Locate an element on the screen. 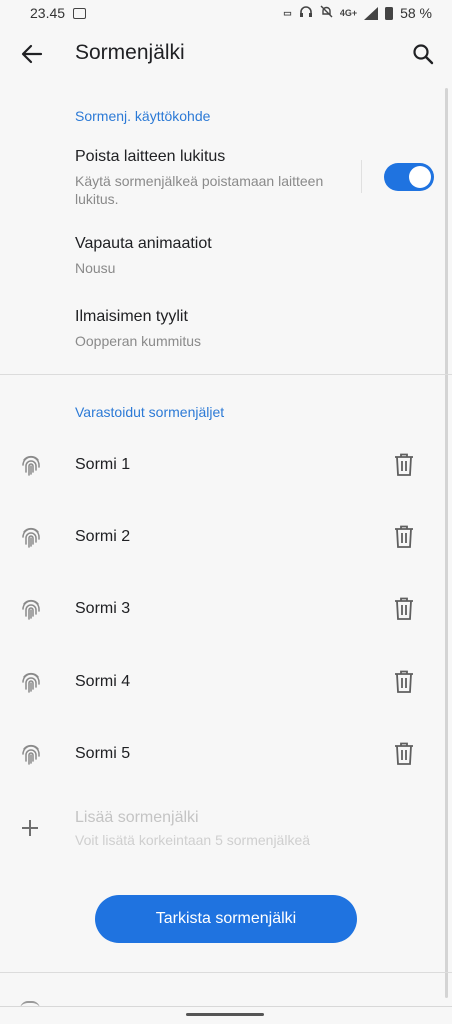 The image size is (452, 1024). toggle-knob is located at coordinates (420, 177).